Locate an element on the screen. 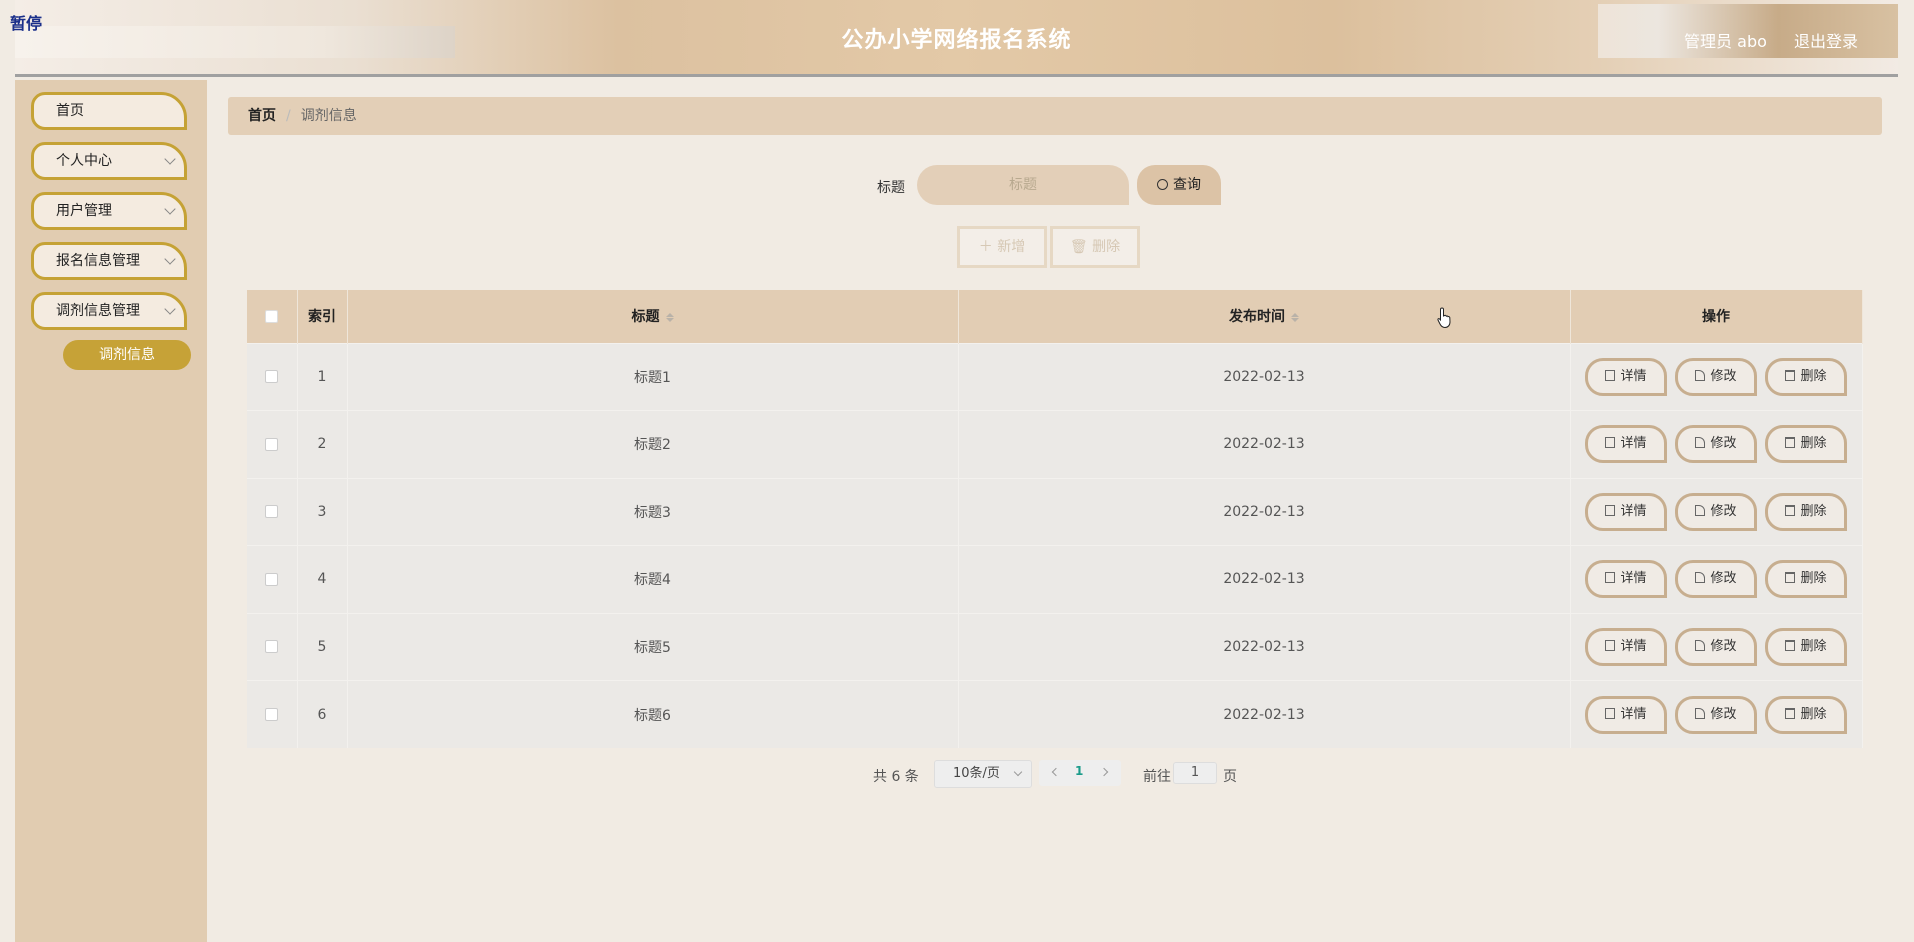 Image resolution: width=1914 pixels, height=942 pixels. sidebar-item-label: 报名信息管理 is located at coordinates (98, 261).